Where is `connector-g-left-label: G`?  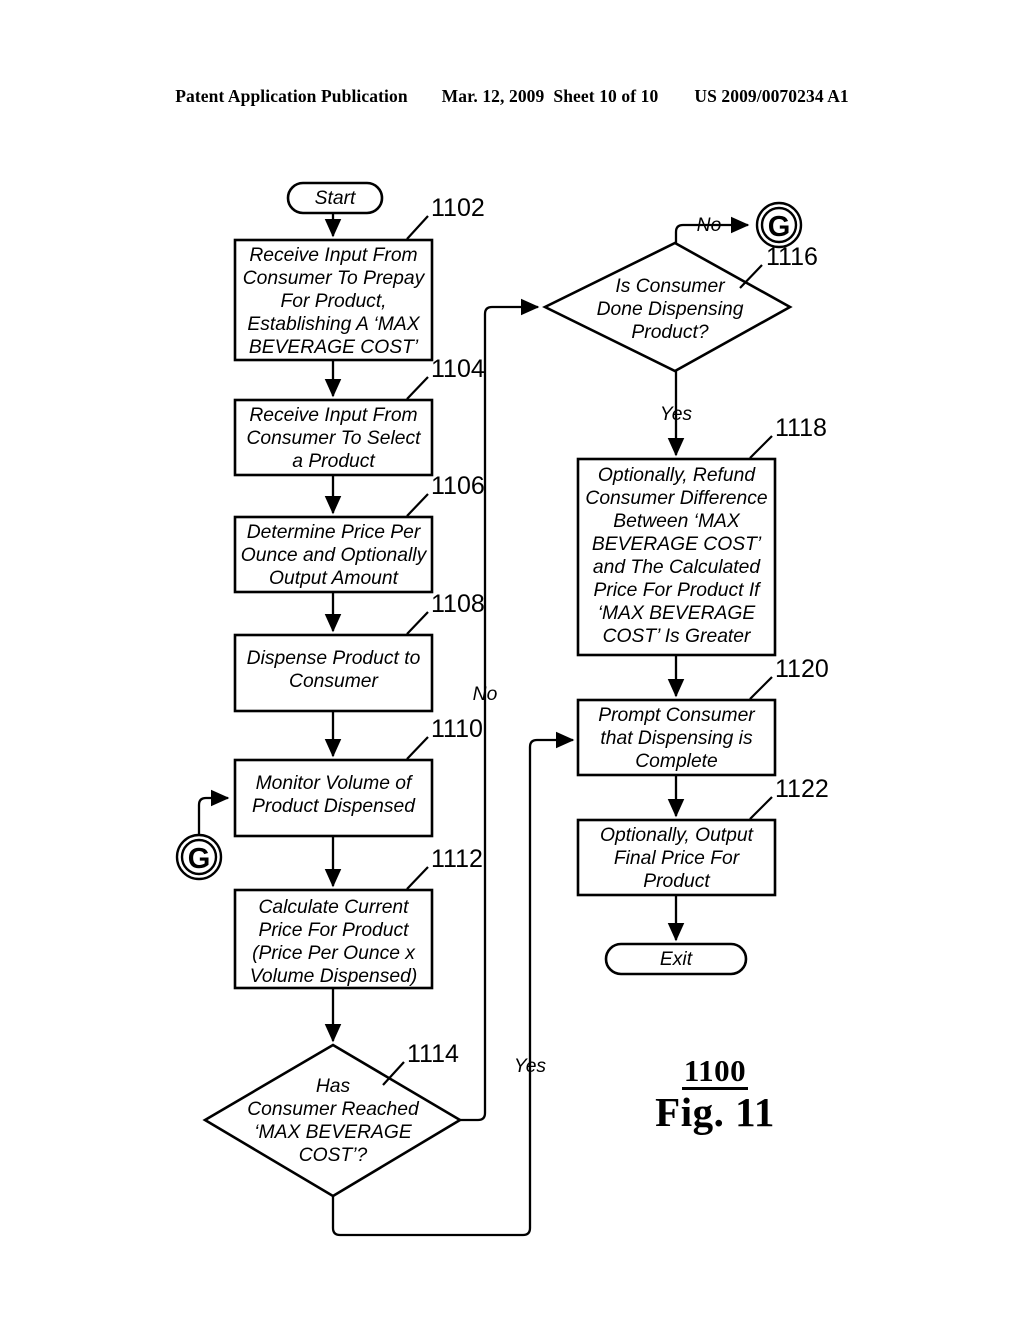
connector-g-left-label: G is located at coordinates (199, 859).